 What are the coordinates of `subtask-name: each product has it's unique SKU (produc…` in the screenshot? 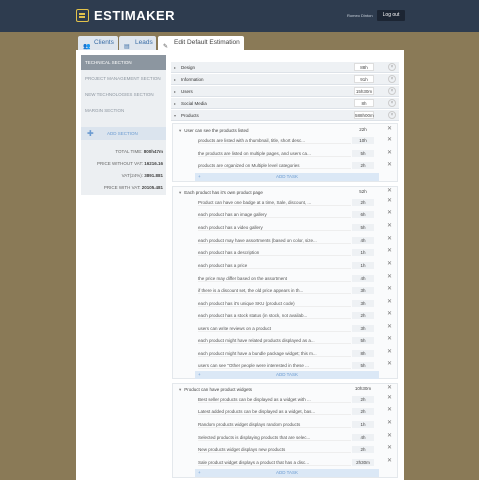 It's located at (274, 304).